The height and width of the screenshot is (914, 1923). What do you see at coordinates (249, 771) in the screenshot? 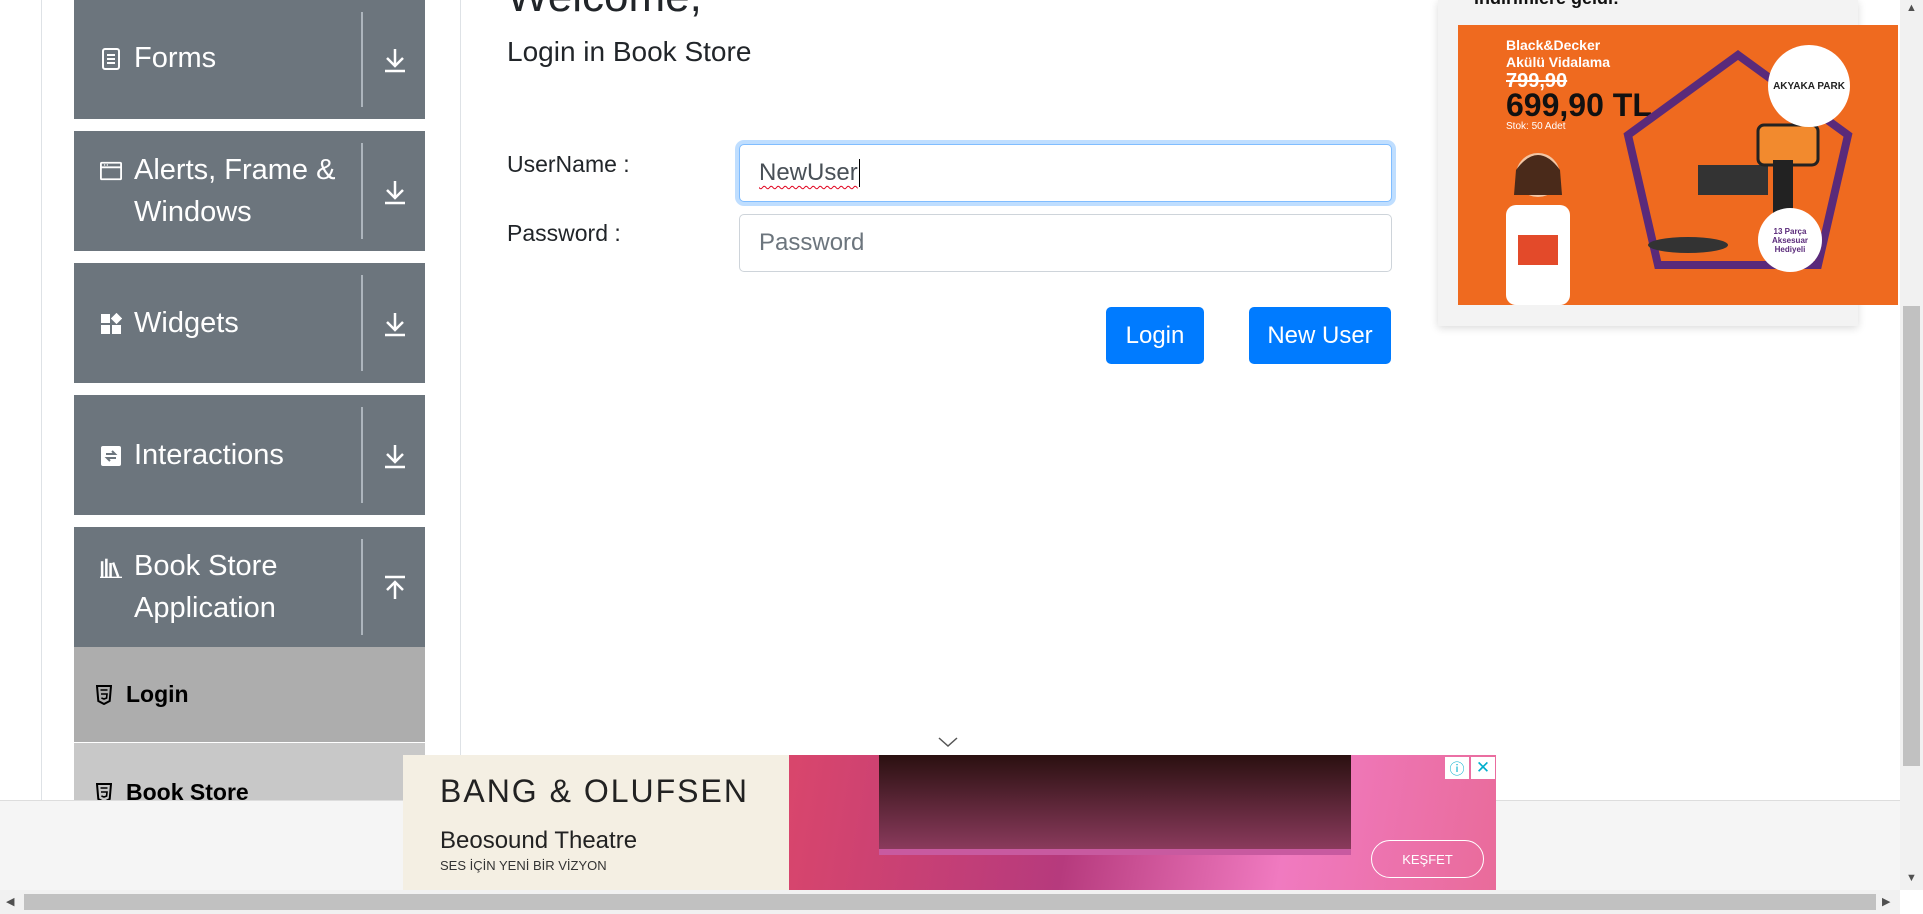
I see `sidebar-item-book-store: Book Store` at bounding box center [249, 771].